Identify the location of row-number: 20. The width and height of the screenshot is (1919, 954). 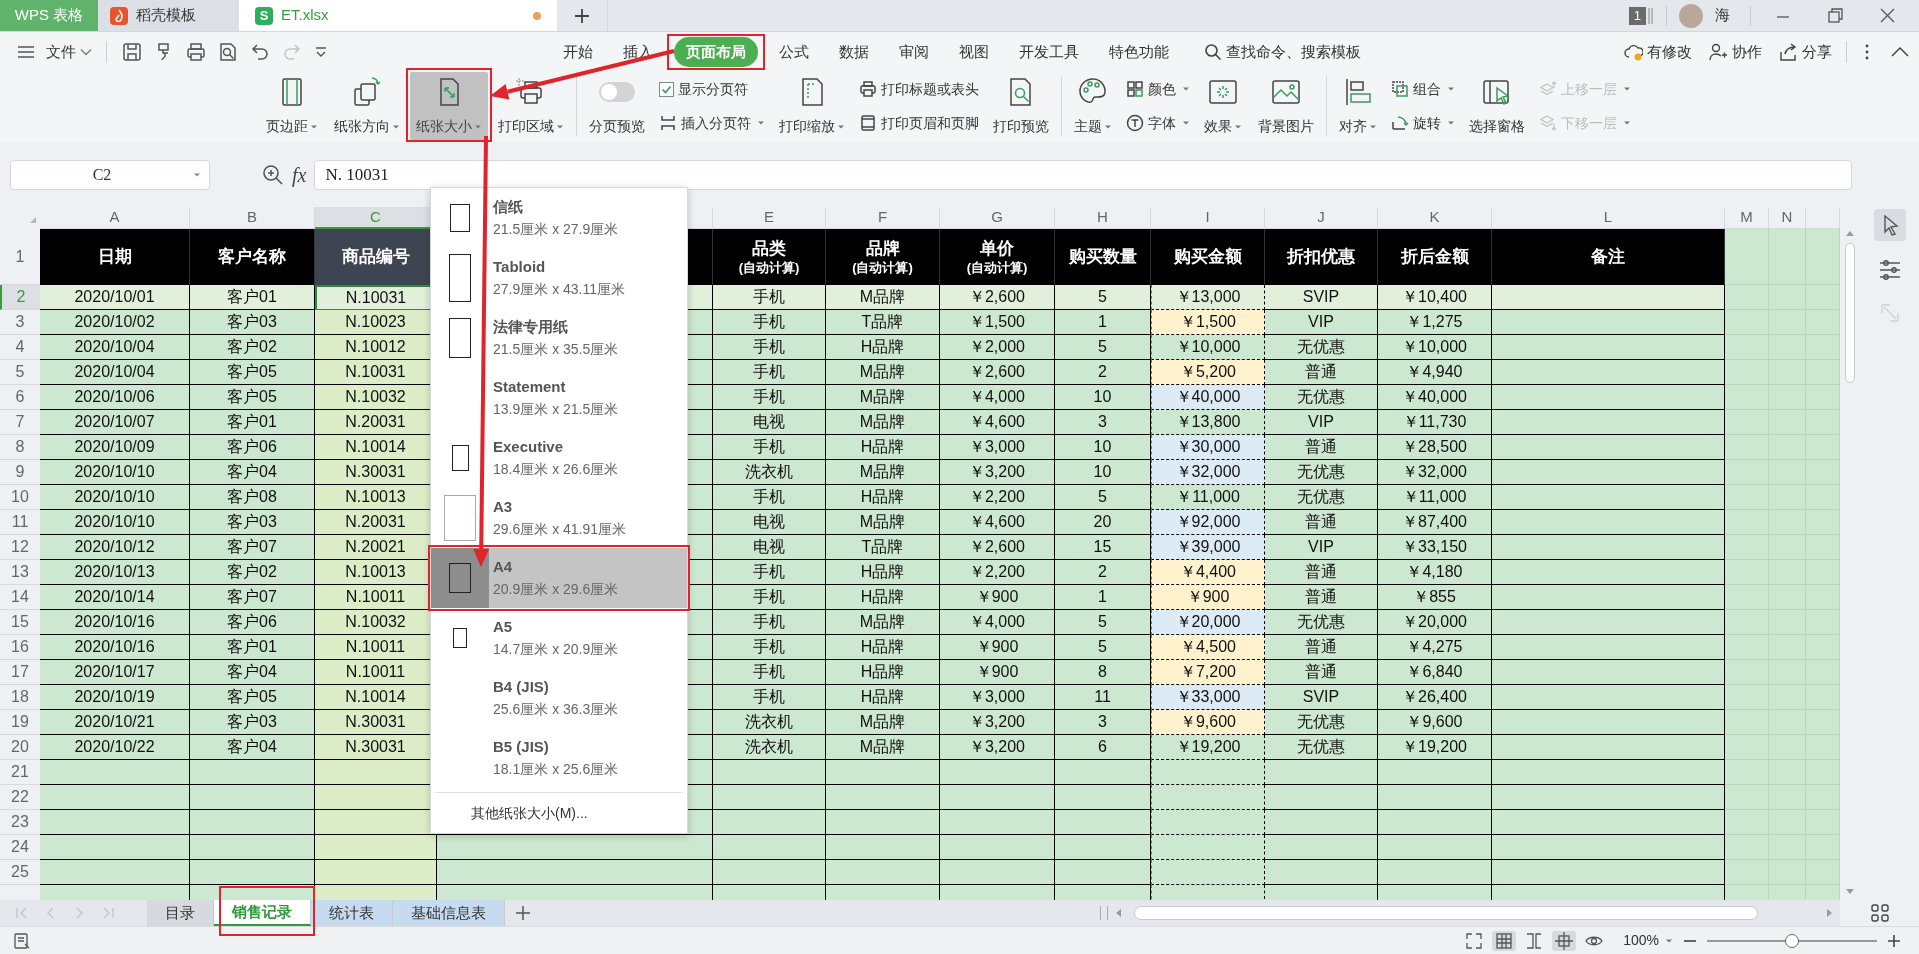
(20, 747).